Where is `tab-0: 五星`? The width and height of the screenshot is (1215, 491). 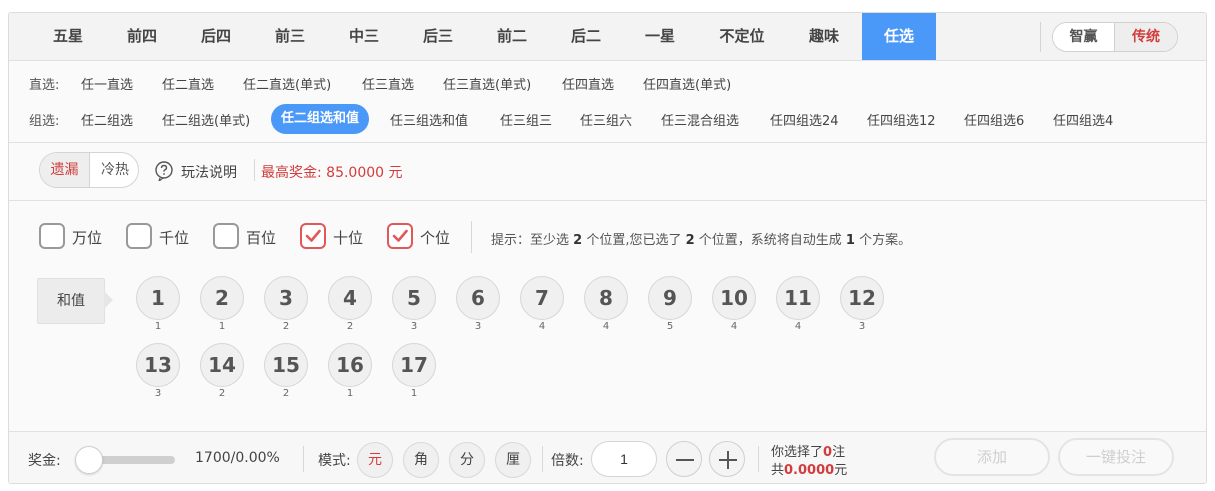
tab-0: 五星 is located at coordinates (68, 36).